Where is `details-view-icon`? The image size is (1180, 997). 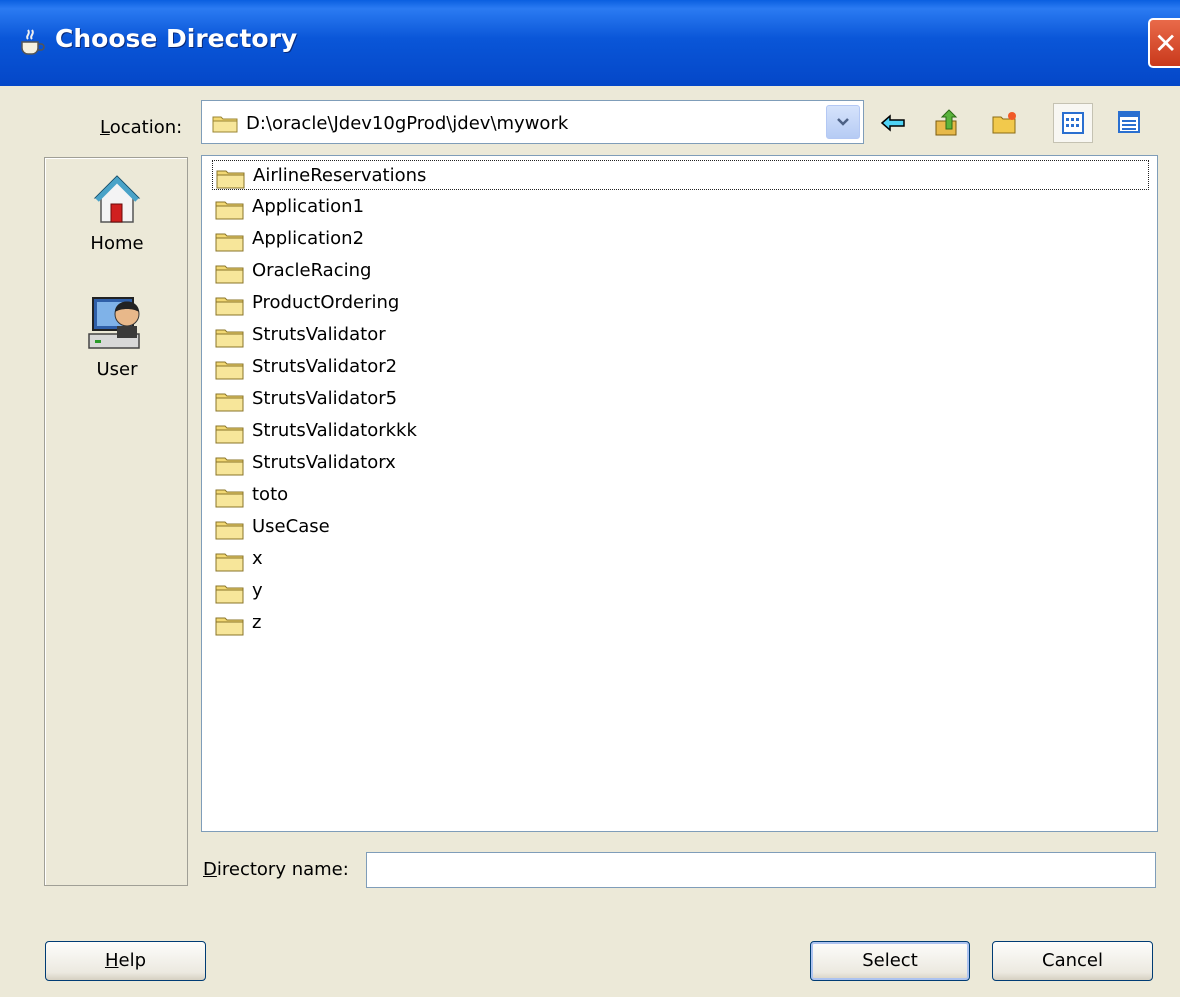
details-view-icon is located at coordinates (1129, 122).